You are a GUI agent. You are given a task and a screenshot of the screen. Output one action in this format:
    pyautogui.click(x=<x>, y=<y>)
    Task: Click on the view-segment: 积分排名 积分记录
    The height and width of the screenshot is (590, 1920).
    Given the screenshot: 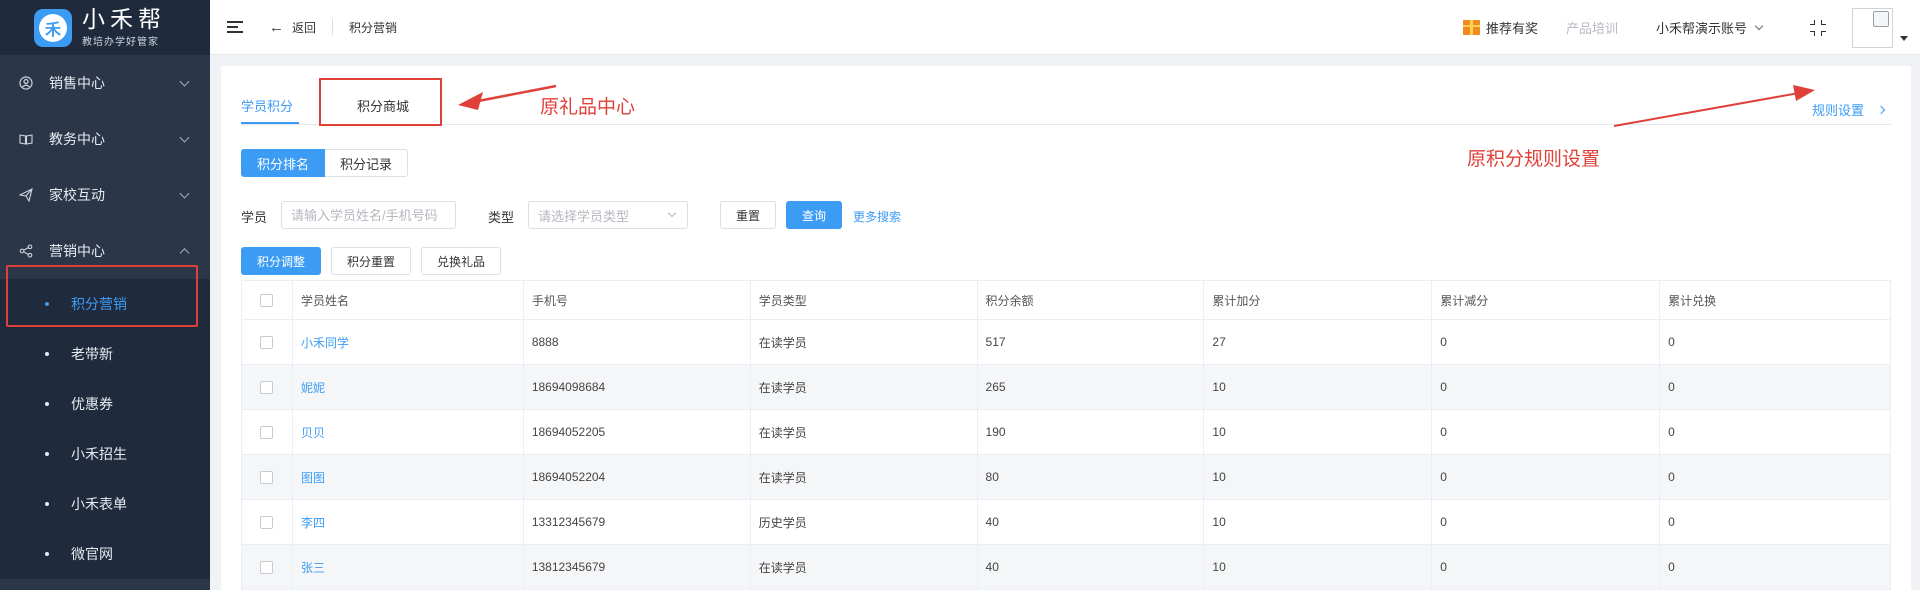 What is the action you would take?
    pyautogui.click(x=325, y=163)
    